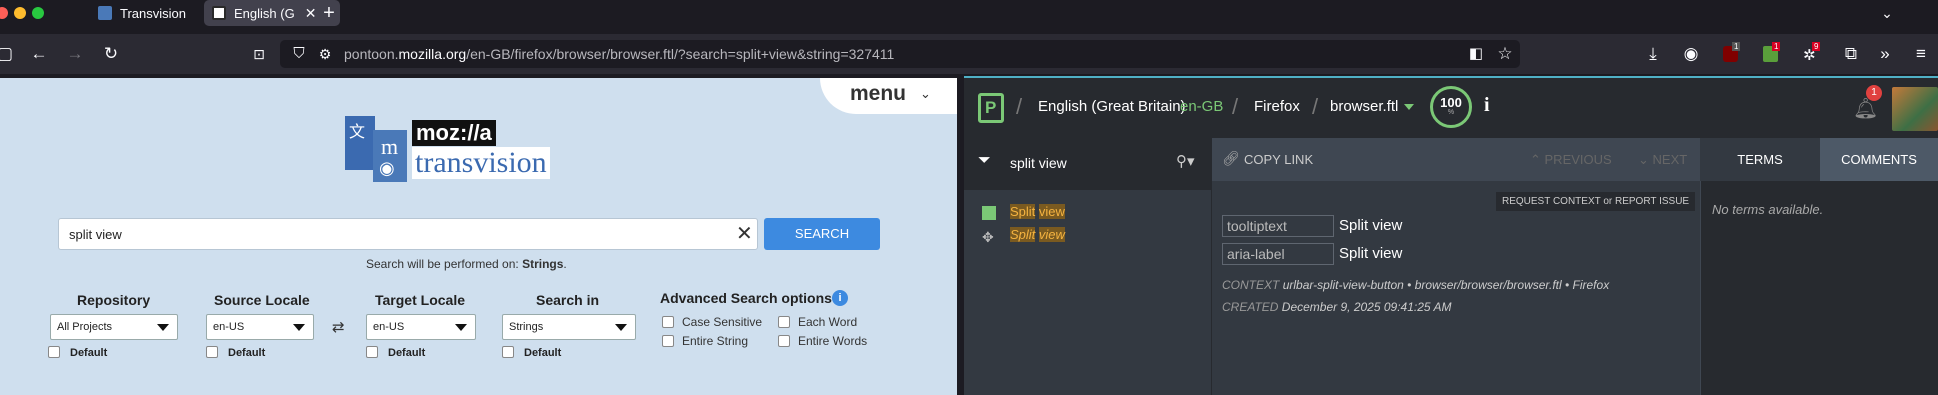  Describe the element at coordinates (1409, 107) in the screenshot. I see `resource-dropdown-icon` at that location.